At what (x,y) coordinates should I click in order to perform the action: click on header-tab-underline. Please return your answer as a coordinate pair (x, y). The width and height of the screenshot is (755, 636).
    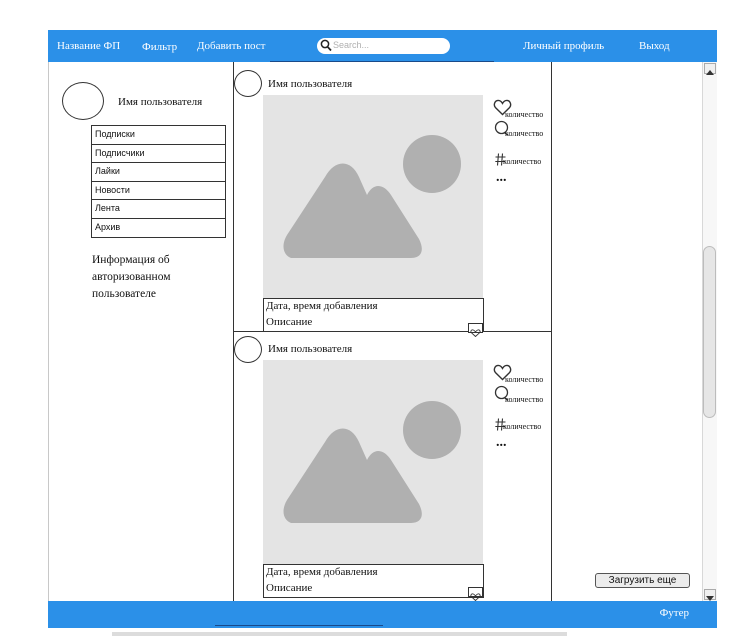
    Looking at the image, I should click on (382, 61).